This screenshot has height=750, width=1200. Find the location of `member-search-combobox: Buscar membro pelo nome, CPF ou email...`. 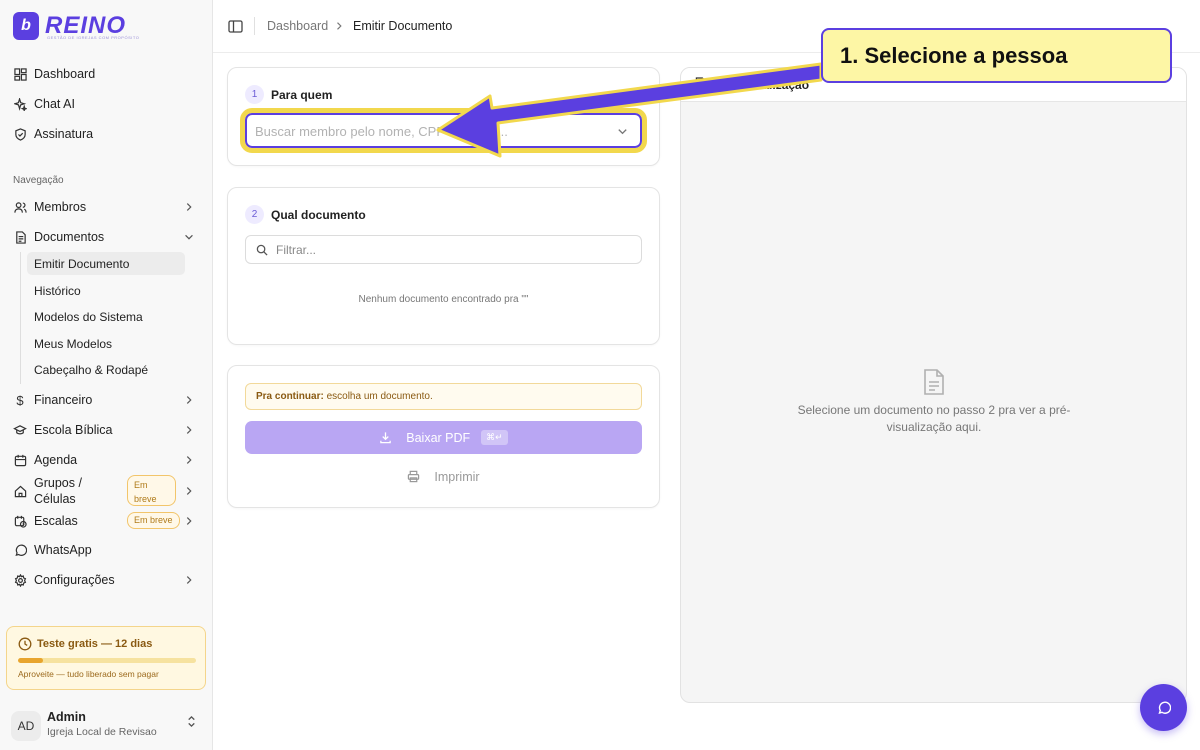

member-search-combobox: Buscar membro pelo nome, CPF ou email... is located at coordinates (443, 130).